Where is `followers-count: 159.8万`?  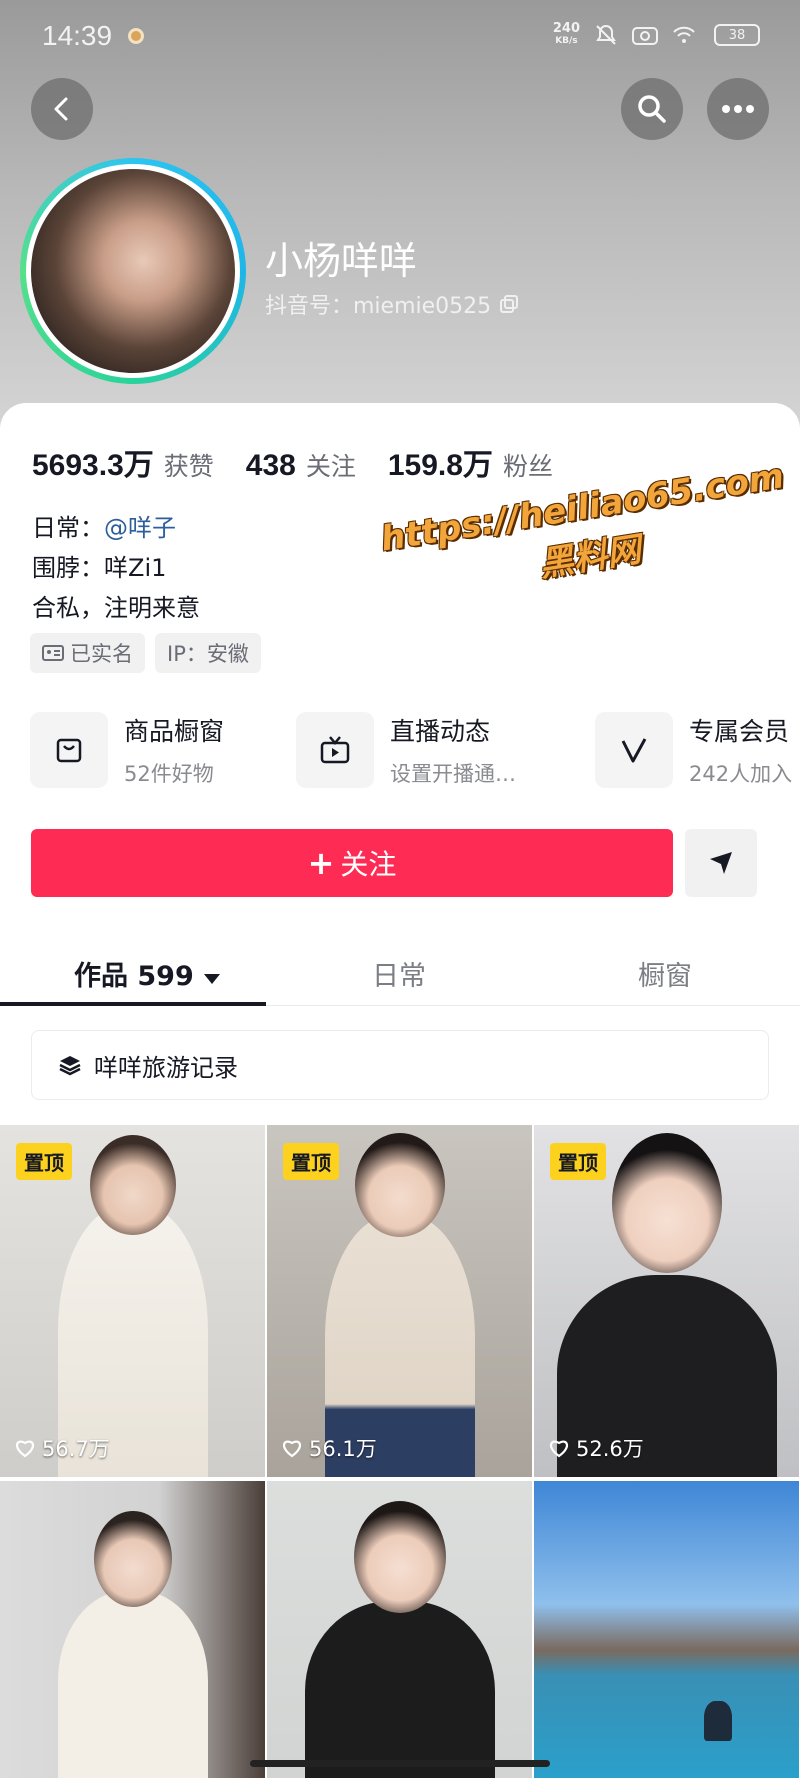
followers-count: 159.8万 is located at coordinates (440, 462).